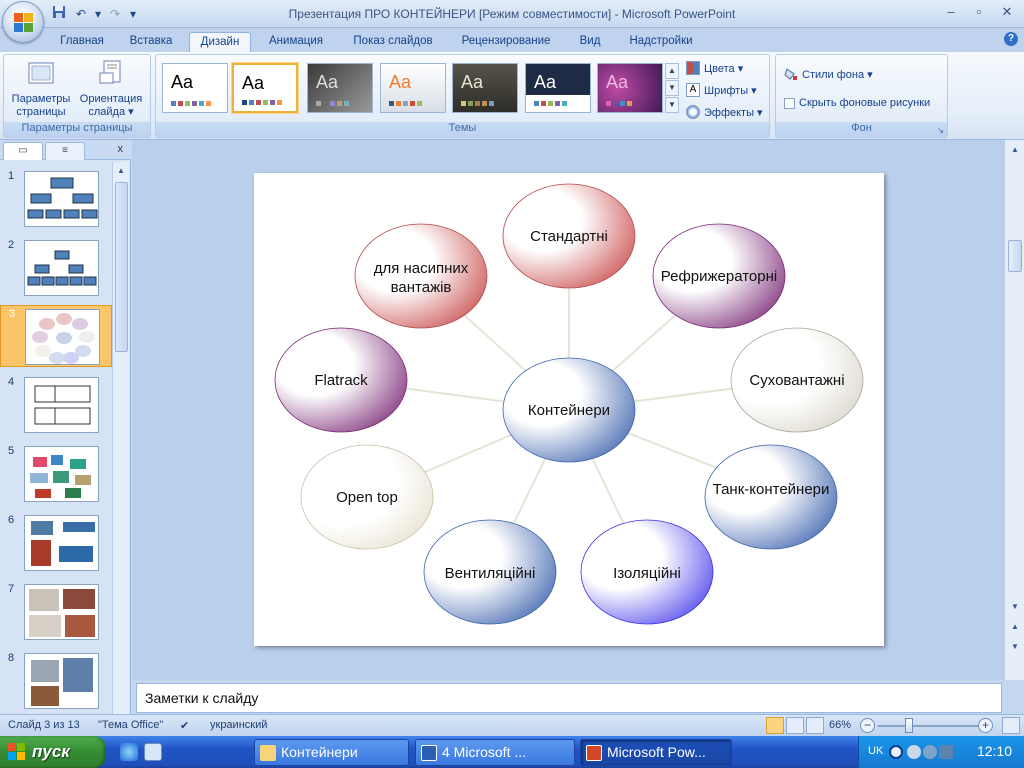  Describe the element at coordinates (56, 405) in the screenshot. I see `slide-thumb-4: 4` at that location.